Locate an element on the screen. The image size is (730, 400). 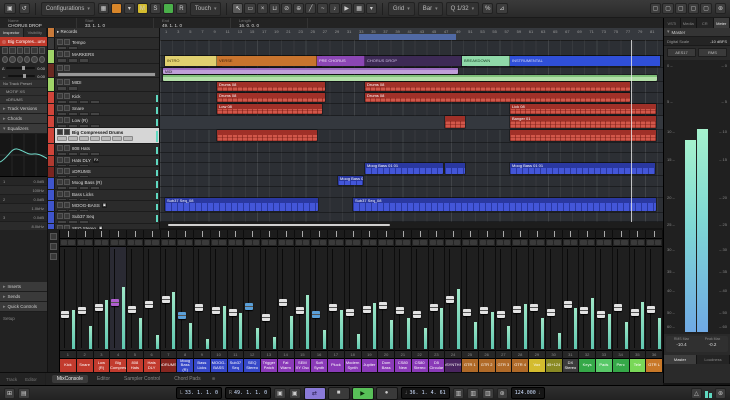
audio-part-low-08: Low 08 is located at coordinates (269, 109).